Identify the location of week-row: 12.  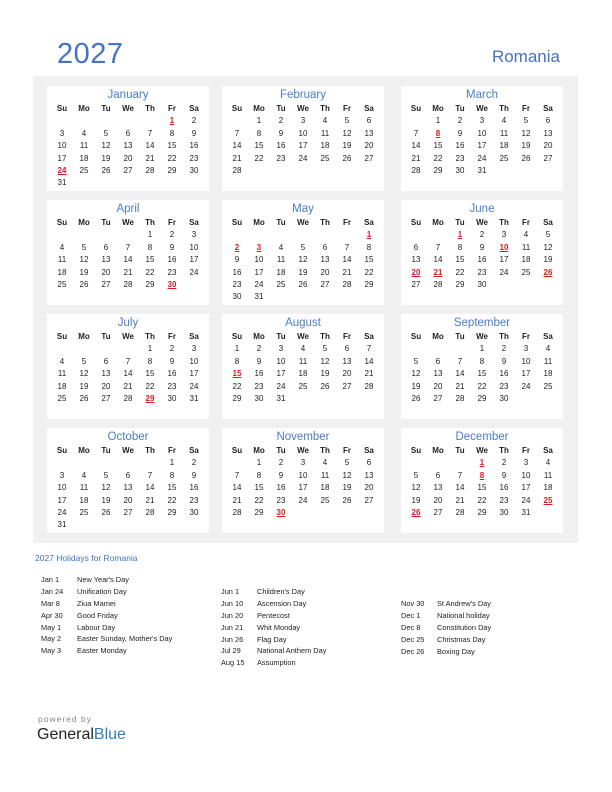
(128, 121).